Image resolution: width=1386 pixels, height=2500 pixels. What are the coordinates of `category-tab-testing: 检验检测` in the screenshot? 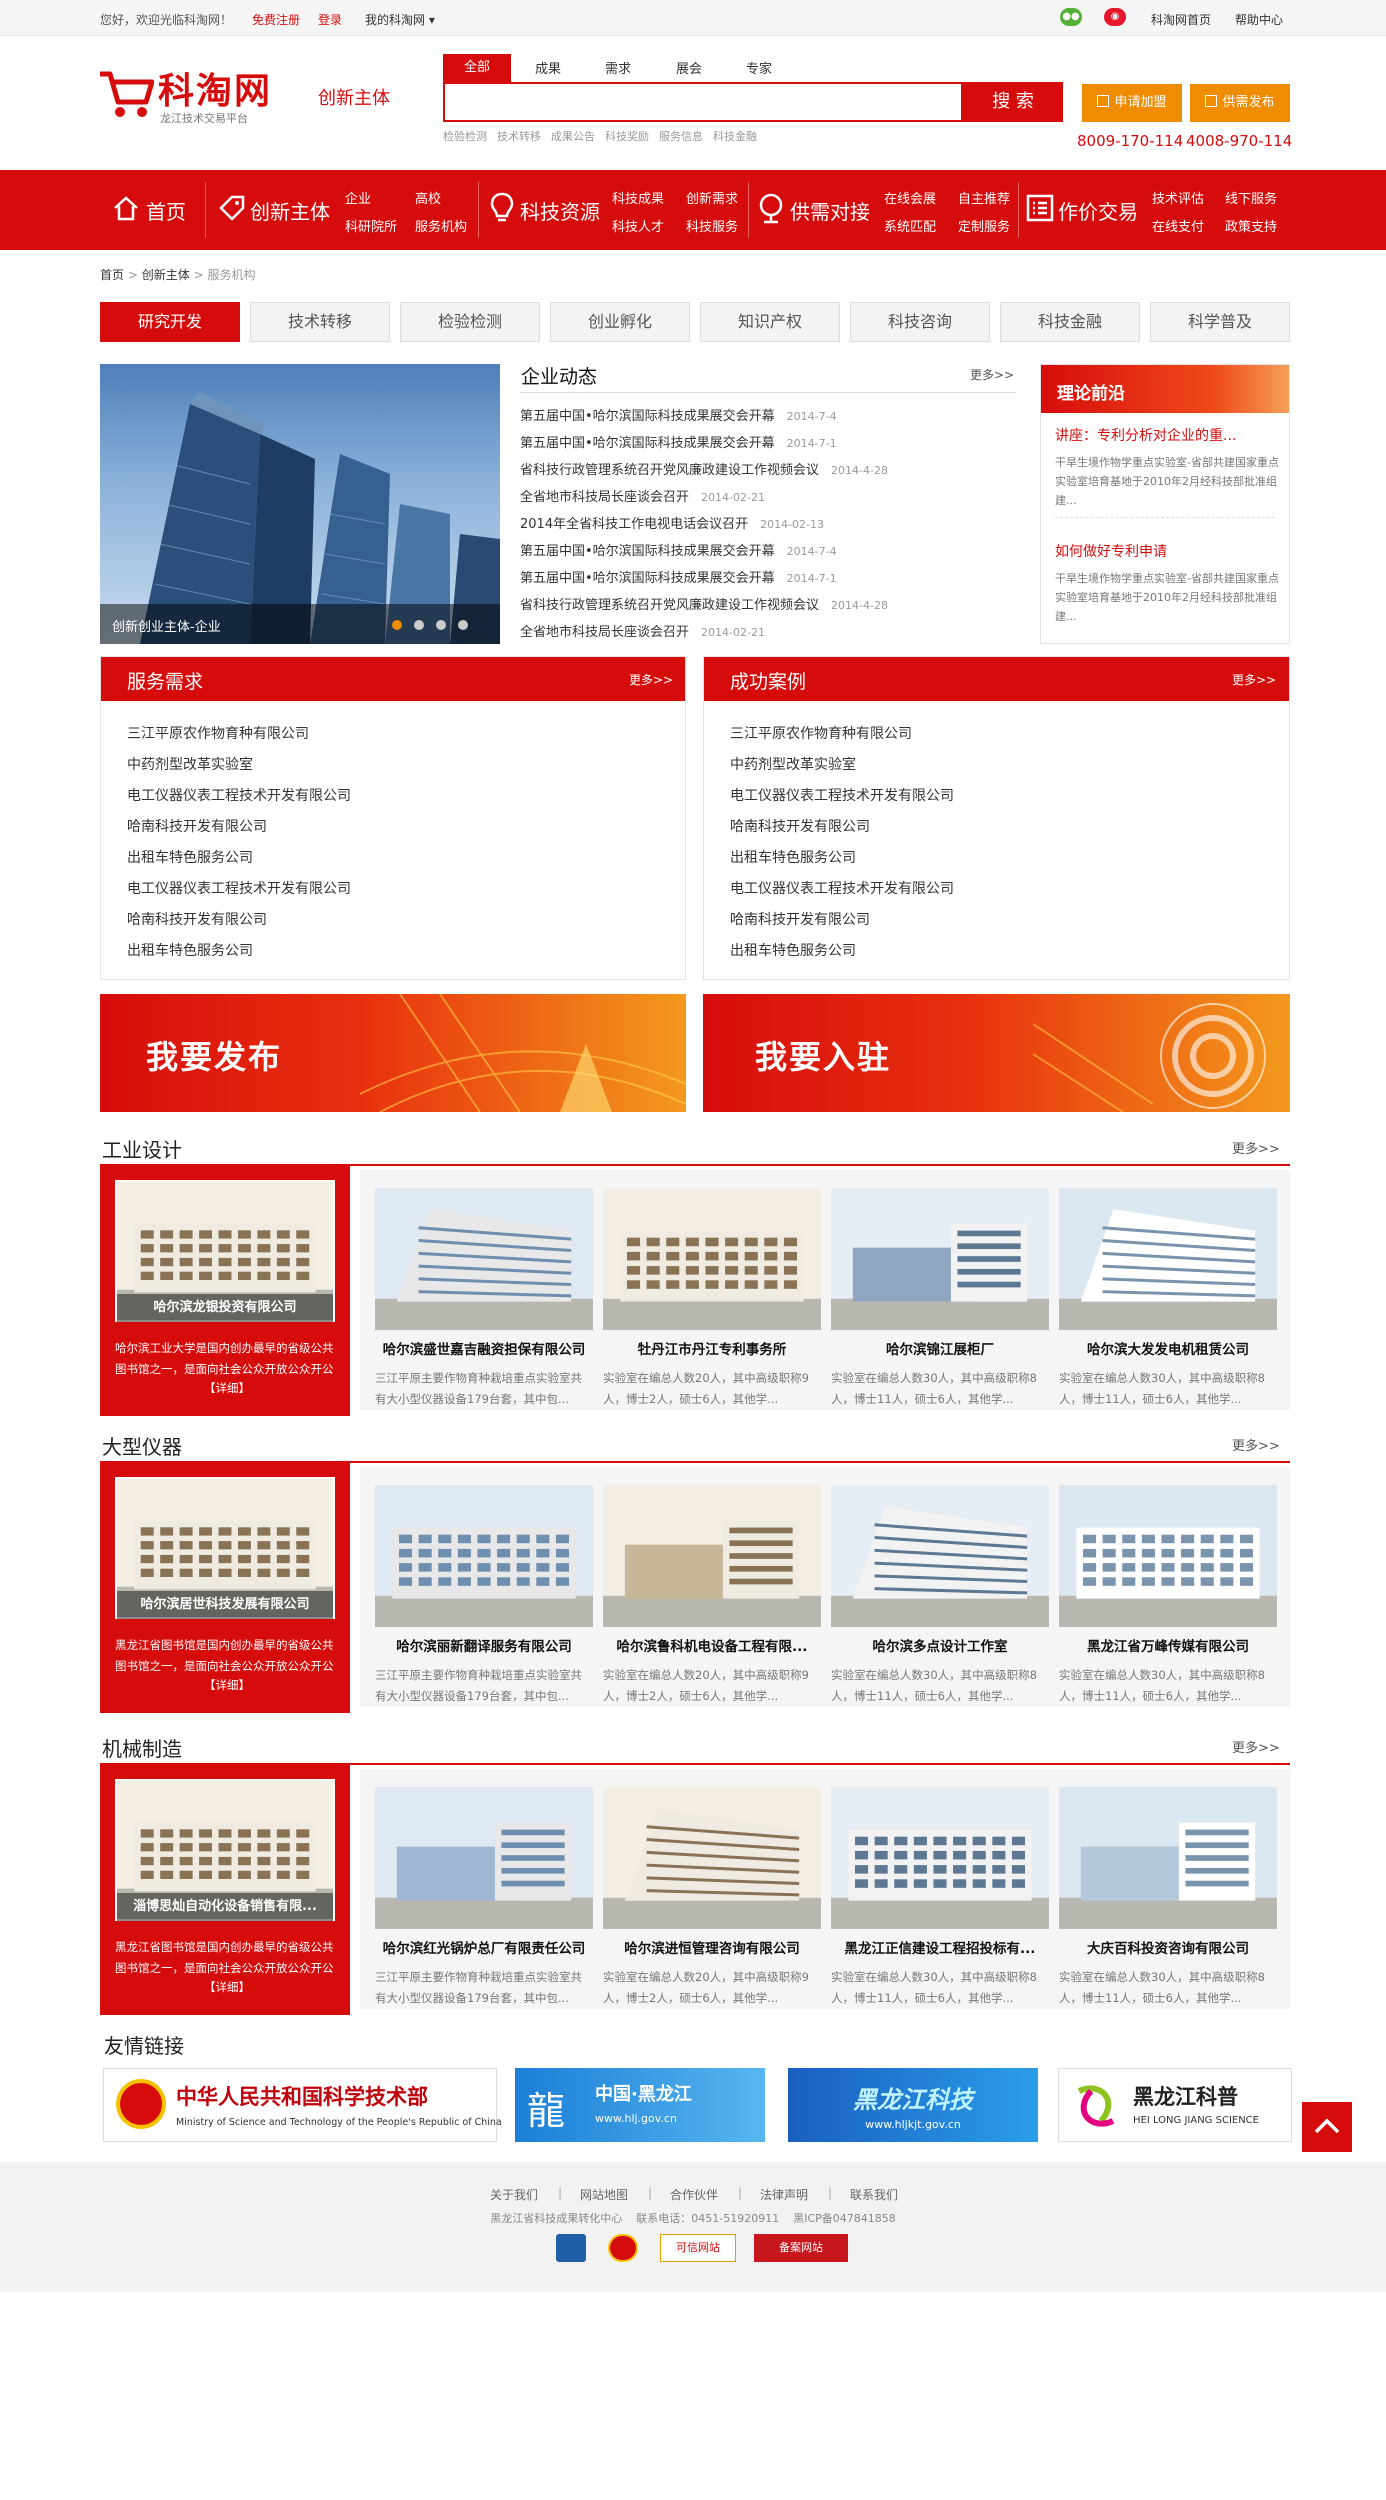 It's located at (470, 322).